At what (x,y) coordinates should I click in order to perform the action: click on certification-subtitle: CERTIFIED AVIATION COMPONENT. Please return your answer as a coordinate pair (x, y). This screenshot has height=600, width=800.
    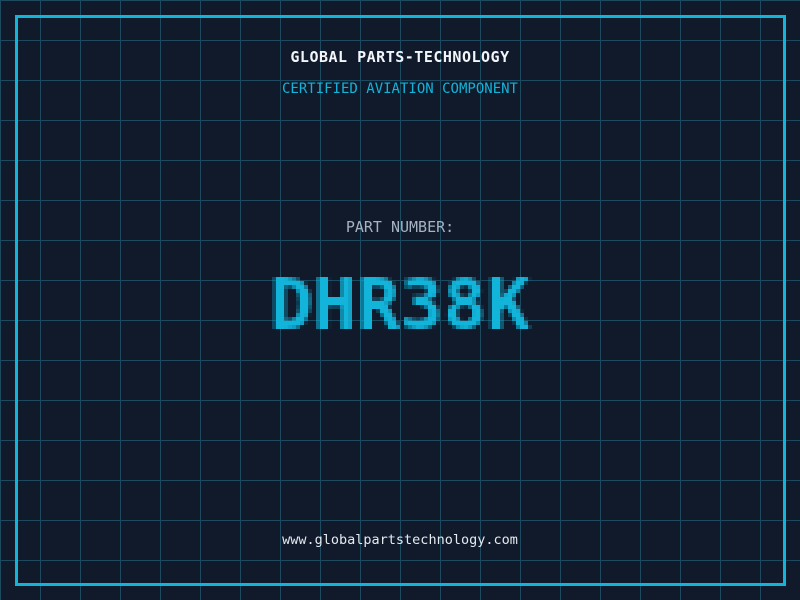
    Looking at the image, I should click on (399, 89).